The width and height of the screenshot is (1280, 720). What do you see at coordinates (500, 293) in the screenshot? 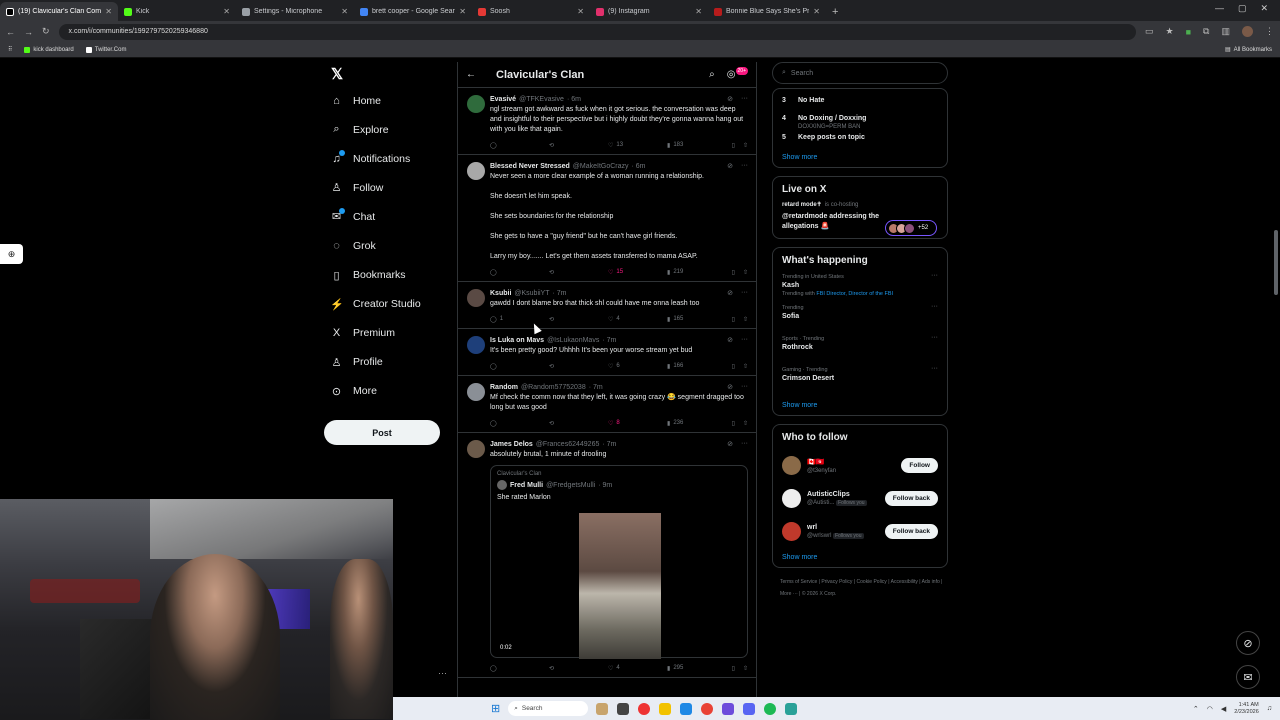
I see `tweet-author-name: Ksubii` at bounding box center [500, 293].